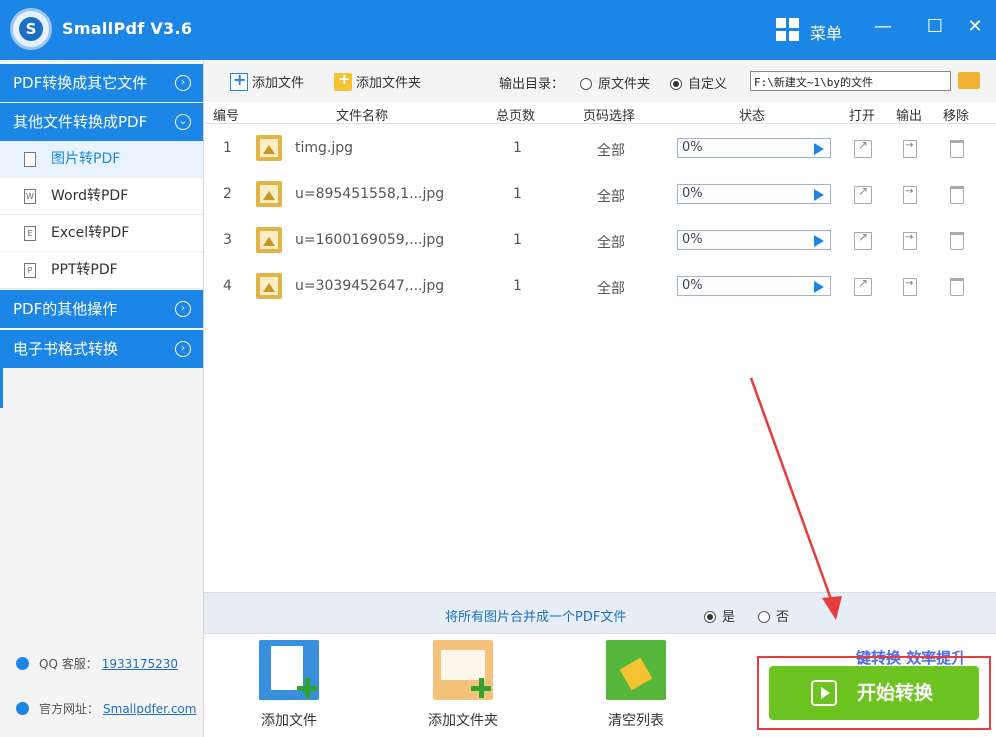 This screenshot has height=737, width=996. What do you see at coordinates (850, 81) in the screenshot?
I see `output-path-input: F:\新建文~1\by的文件` at bounding box center [850, 81].